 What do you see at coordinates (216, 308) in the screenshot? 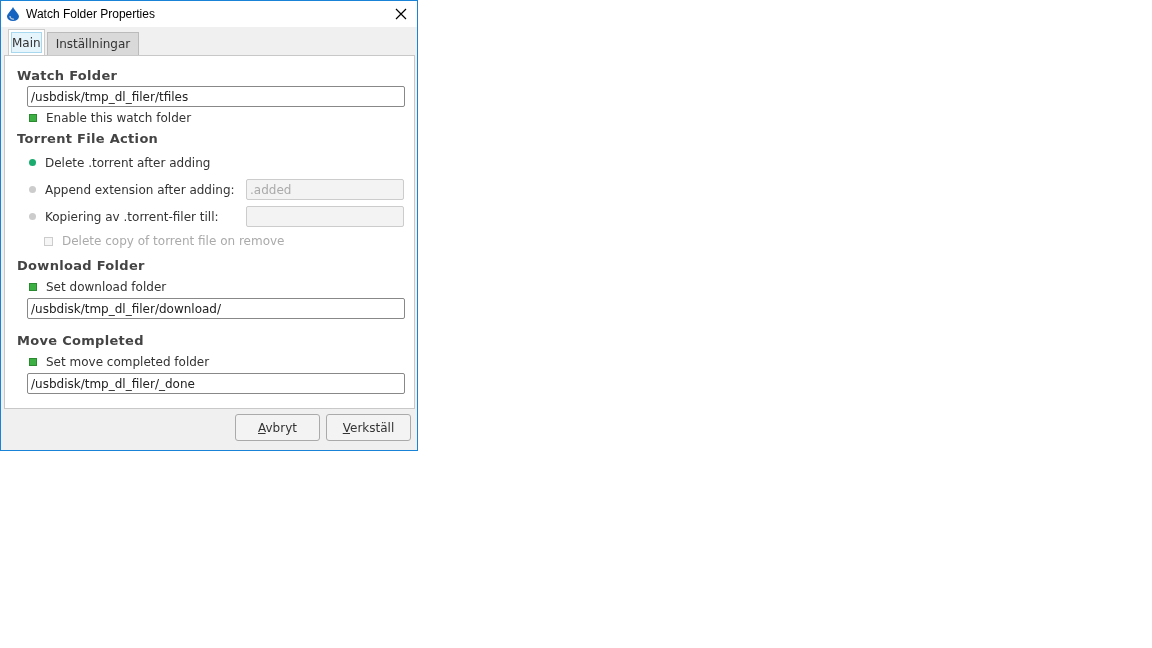
I see `folder-path-field: /usbdisk/tmp_dl_filer/download/` at bounding box center [216, 308].